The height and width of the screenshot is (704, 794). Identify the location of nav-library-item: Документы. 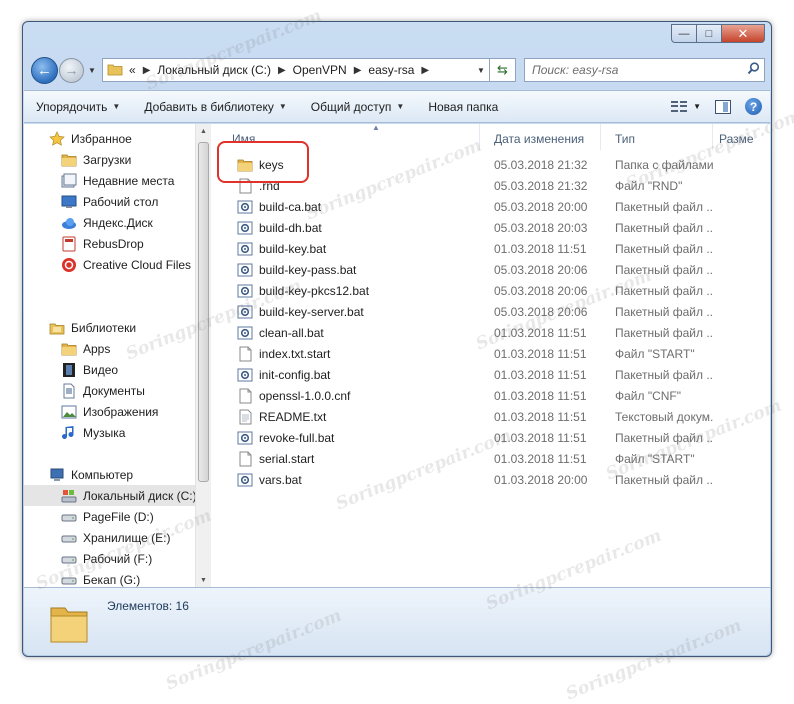
(109, 390).